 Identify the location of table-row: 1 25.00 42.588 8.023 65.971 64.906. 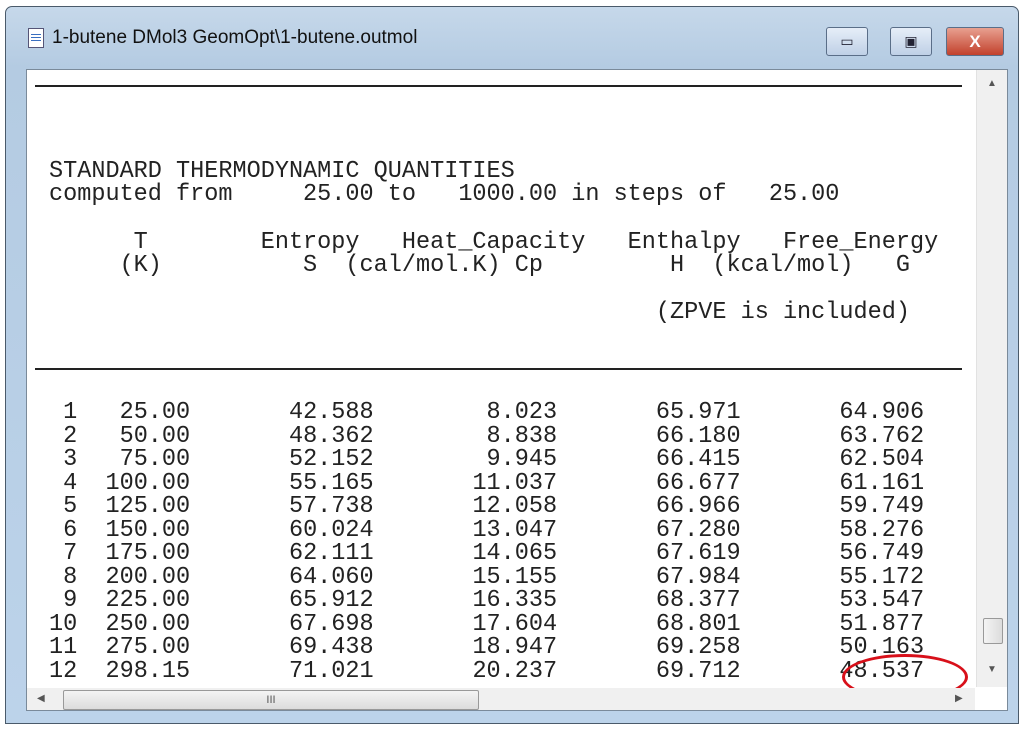
(486, 413).